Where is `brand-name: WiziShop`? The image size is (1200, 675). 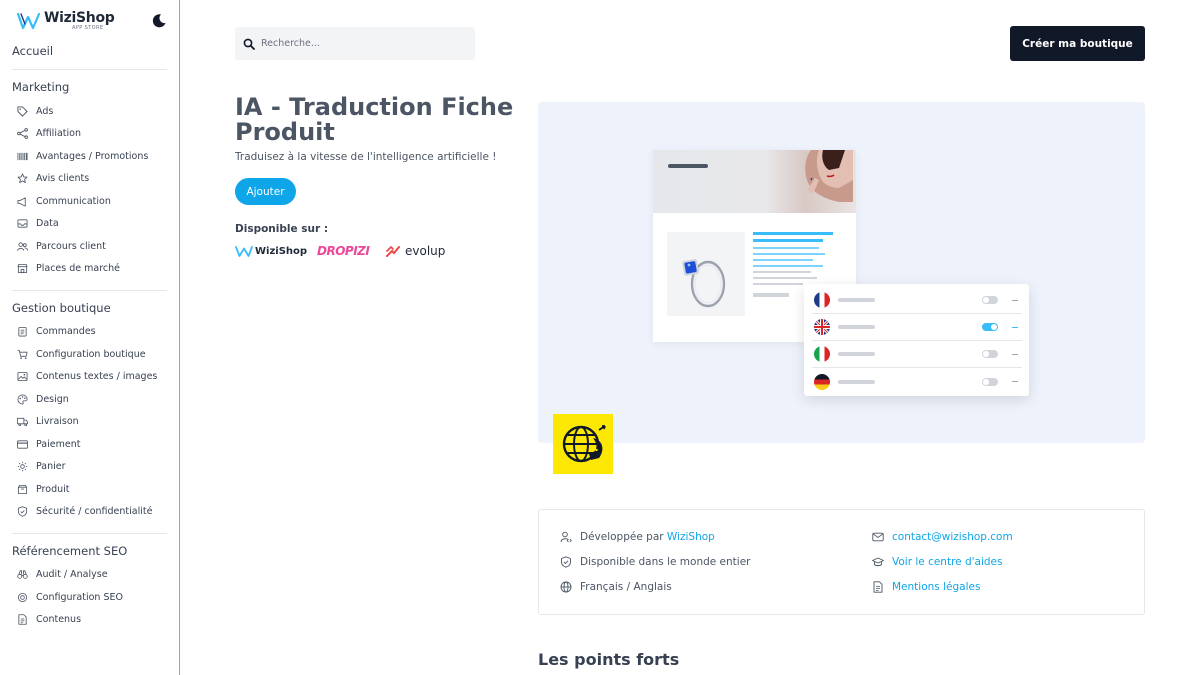
brand-name: WiziShop is located at coordinates (79, 18).